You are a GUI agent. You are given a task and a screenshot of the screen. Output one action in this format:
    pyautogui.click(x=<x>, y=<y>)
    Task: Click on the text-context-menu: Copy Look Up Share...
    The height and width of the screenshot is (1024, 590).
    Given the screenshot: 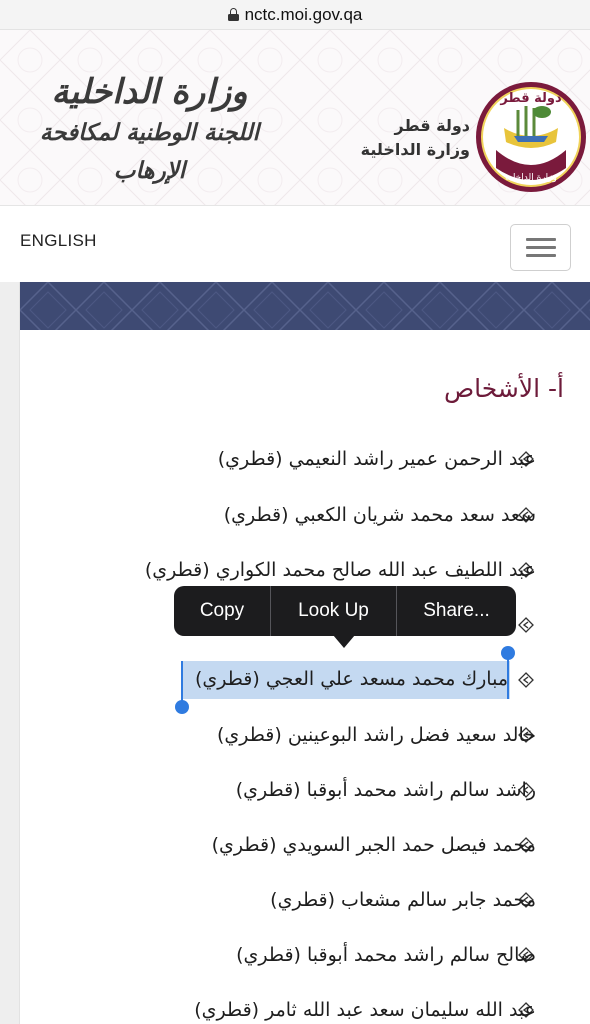 What is the action you would take?
    pyautogui.click(x=345, y=611)
    